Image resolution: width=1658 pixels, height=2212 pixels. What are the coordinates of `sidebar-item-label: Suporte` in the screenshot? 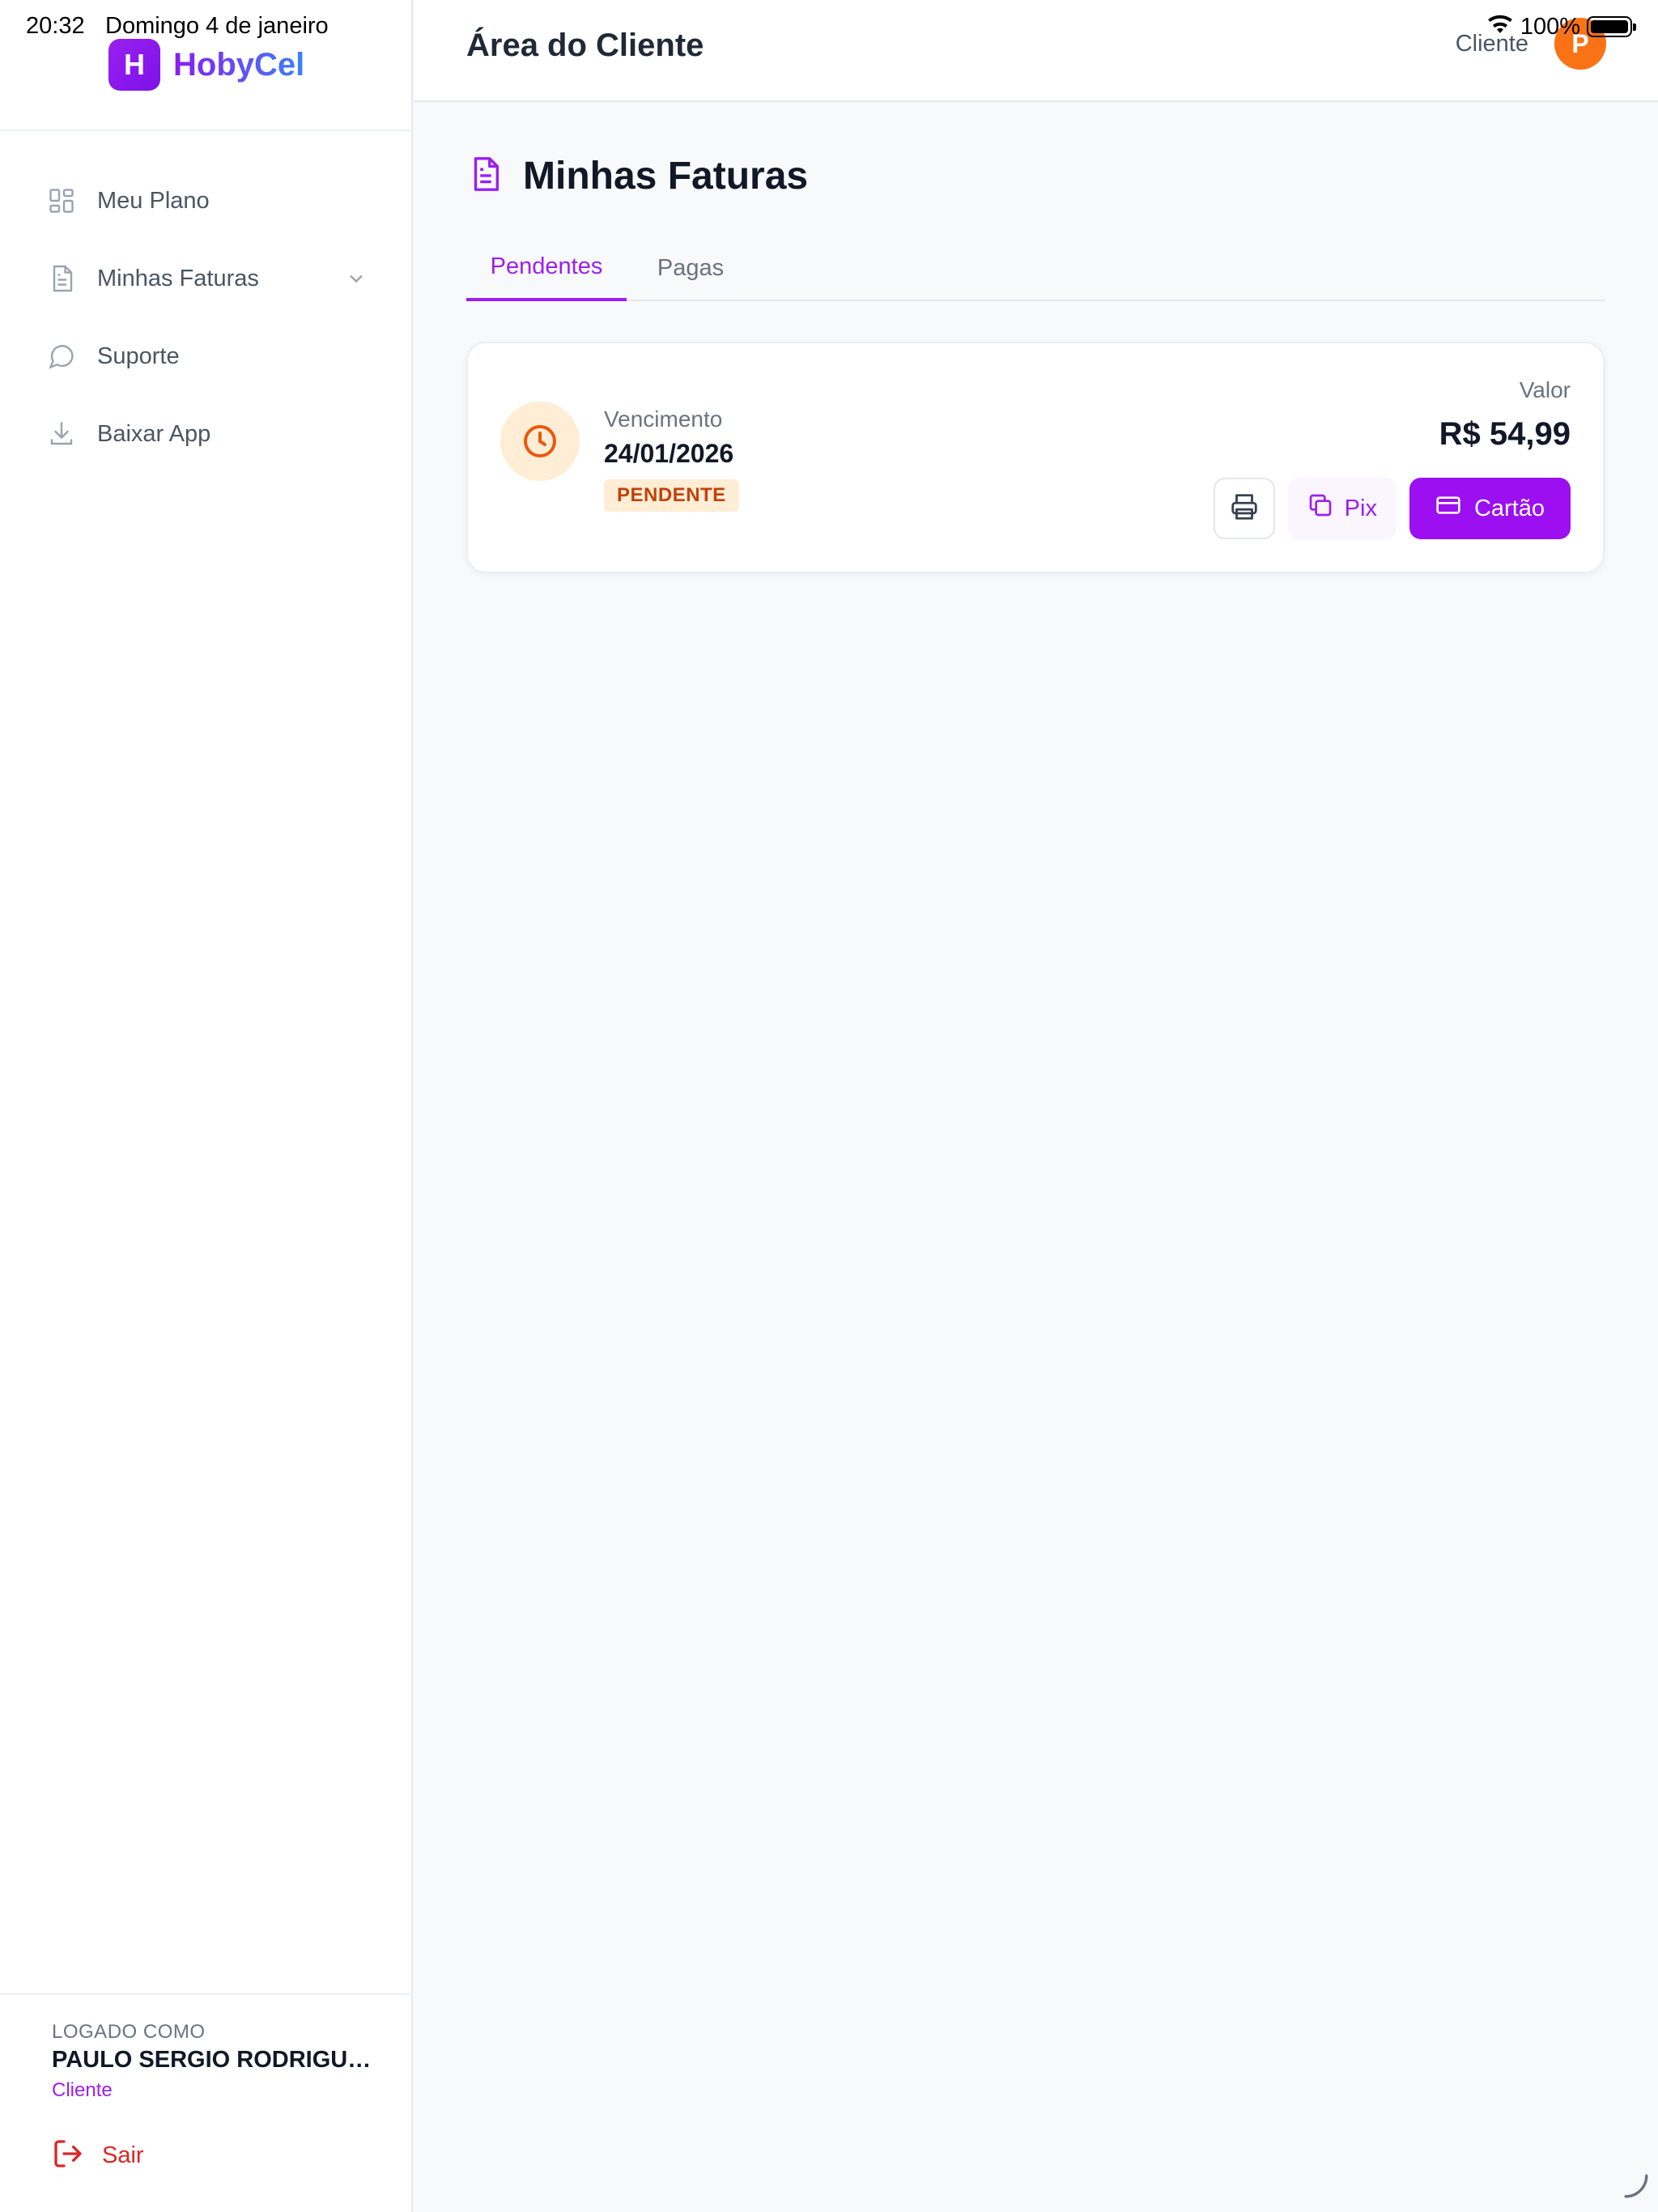 It's located at (138, 356).